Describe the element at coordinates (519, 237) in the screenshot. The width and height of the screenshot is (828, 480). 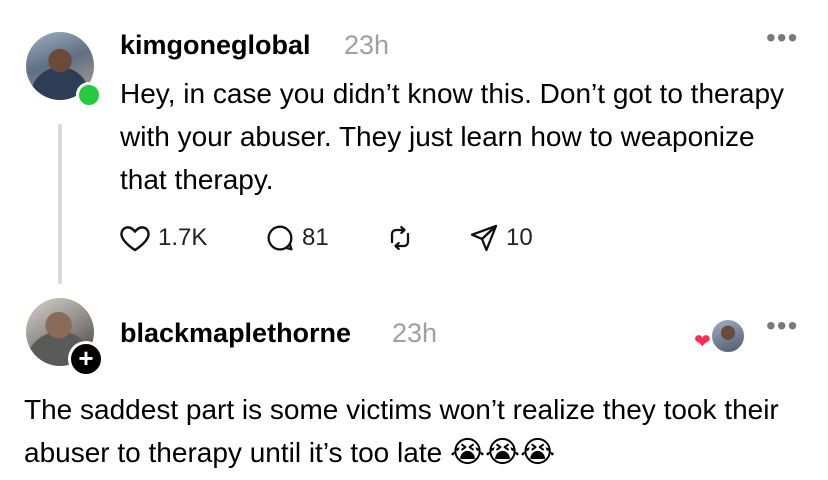
I see `share-count: 10` at that location.